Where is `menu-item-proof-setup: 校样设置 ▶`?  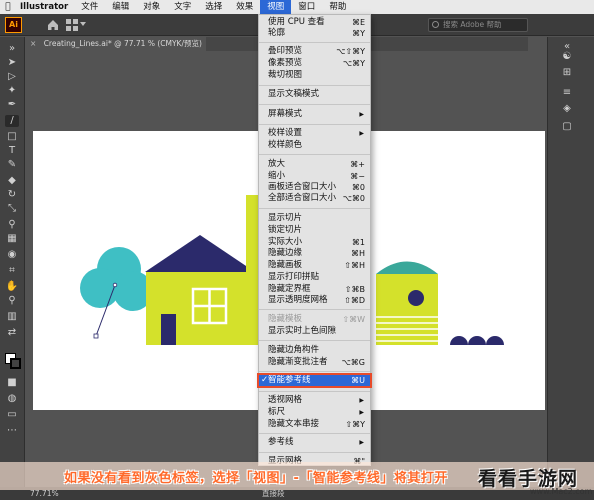 menu-item-proof-setup: 校样设置 ▶ is located at coordinates (314, 133).